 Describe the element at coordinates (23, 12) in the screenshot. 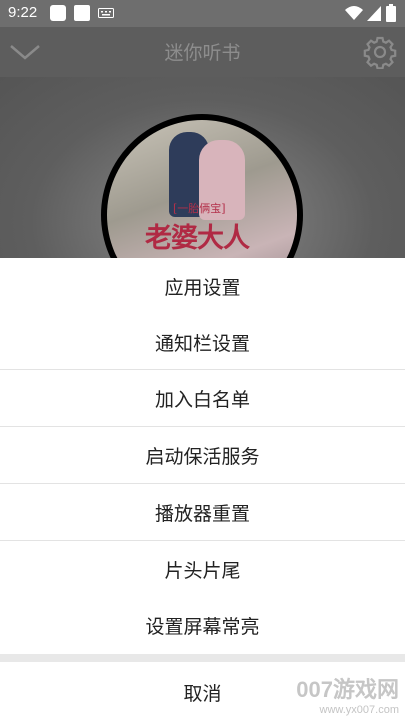

I see `status-time: 9:22` at that location.